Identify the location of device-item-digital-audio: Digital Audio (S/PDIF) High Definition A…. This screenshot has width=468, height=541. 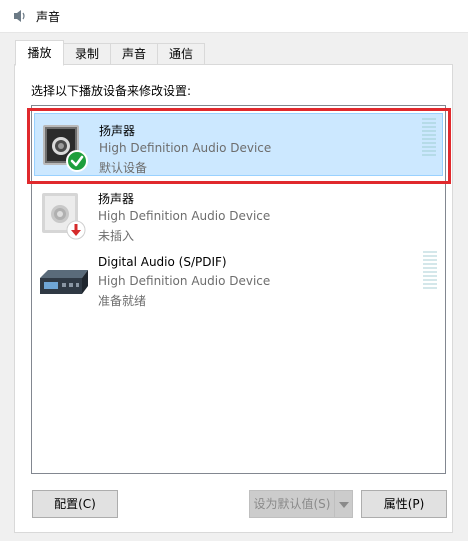
(238, 278).